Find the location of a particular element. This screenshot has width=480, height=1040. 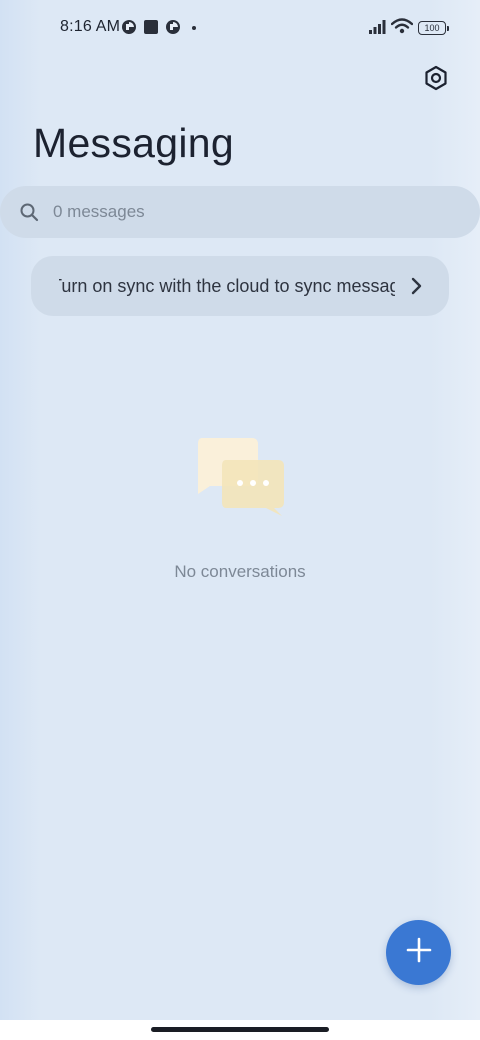

home-indicator is located at coordinates (240, 1029).